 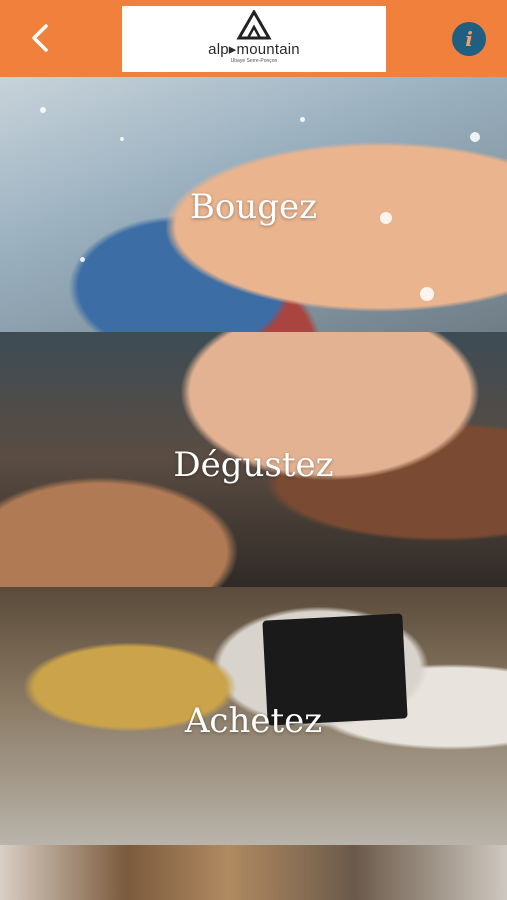 I want to click on chevron-left-icon, so click(x=40, y=38).